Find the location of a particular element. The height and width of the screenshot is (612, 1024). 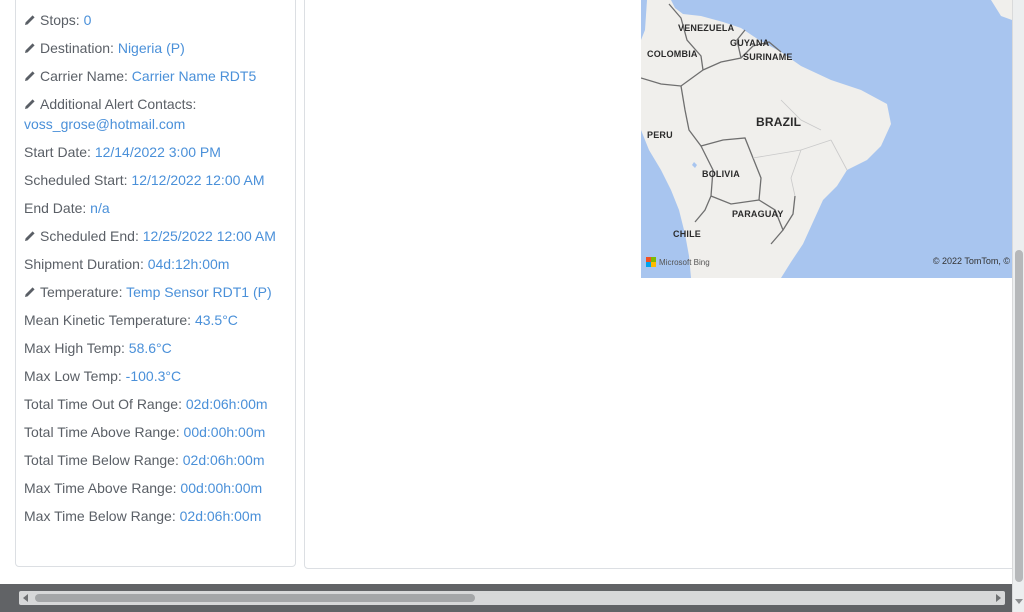

detail-value: 04d:12h:00m is located at coordinates (188, 264).